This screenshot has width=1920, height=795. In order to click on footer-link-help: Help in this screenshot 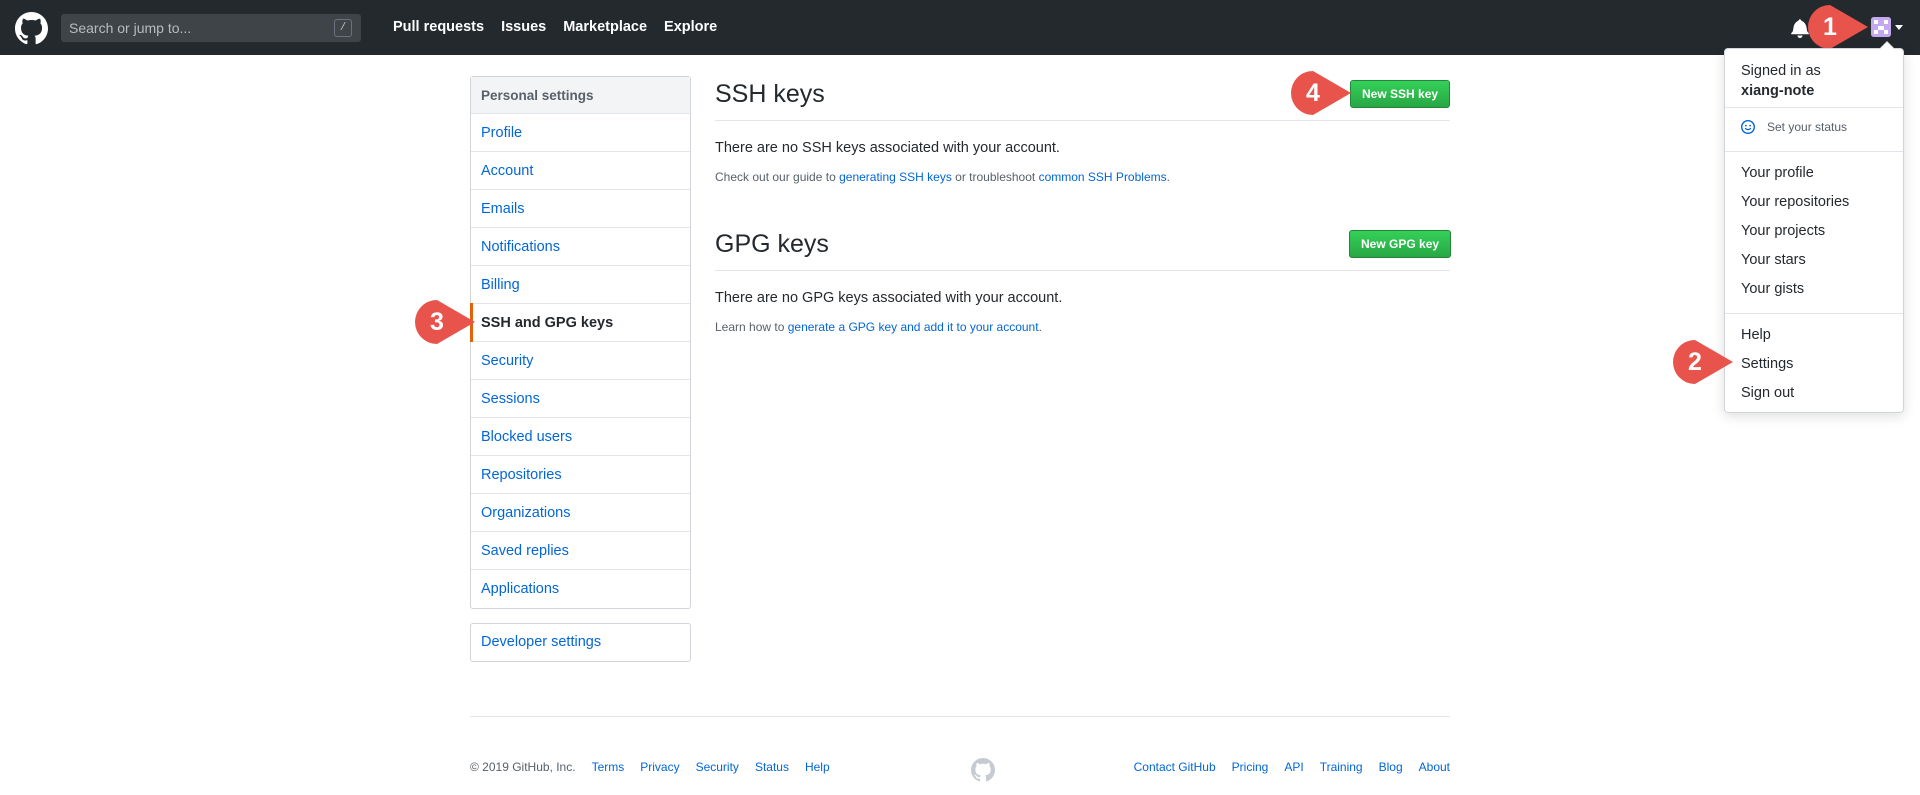, I will do `click(817, 767)`.